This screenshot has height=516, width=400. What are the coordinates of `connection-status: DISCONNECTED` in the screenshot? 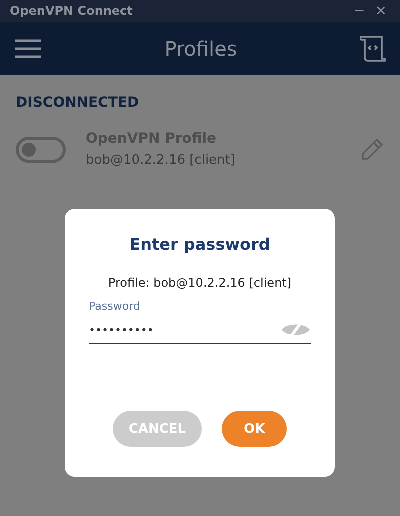 It's located at (78, 103).